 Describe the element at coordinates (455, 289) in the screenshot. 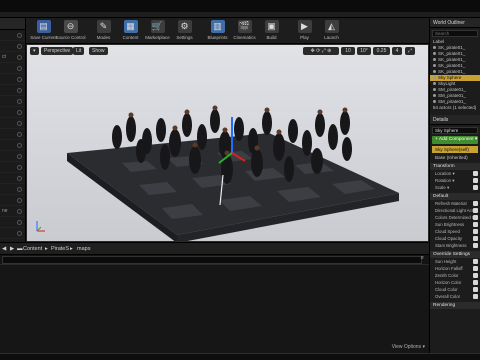

I see `override-property-row: Cloud Color` at that location.